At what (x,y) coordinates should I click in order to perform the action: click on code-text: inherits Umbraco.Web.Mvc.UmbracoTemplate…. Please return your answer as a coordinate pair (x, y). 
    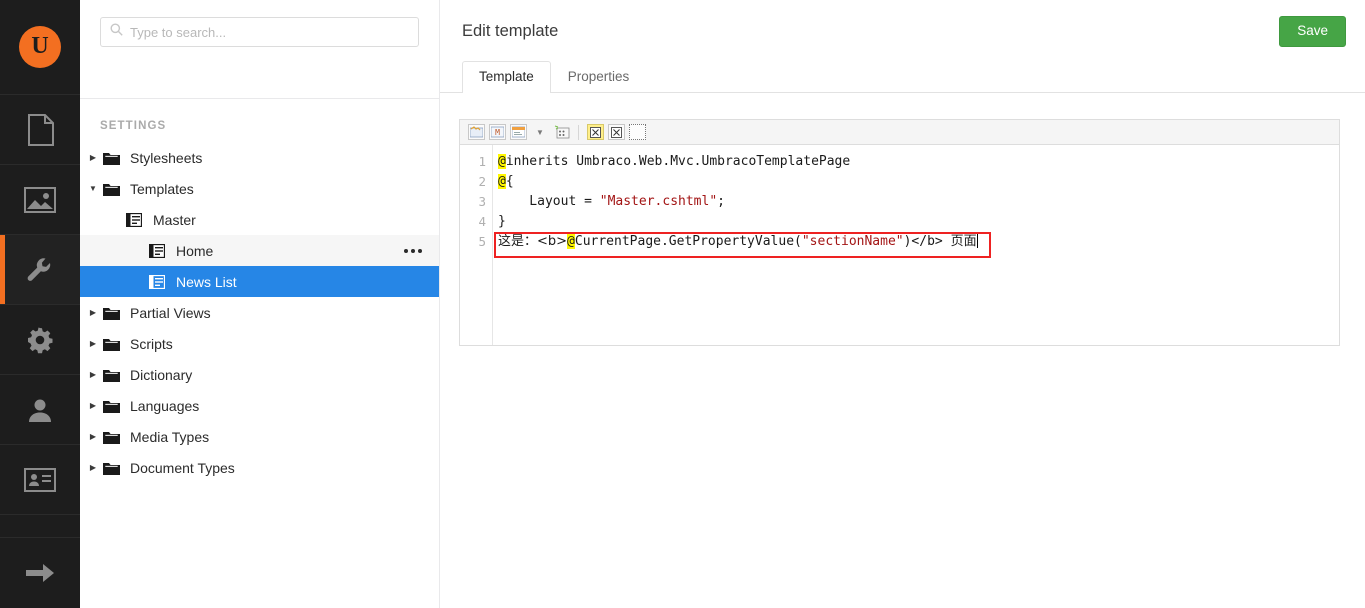
    Looking at the image, I should click on (678, 161).